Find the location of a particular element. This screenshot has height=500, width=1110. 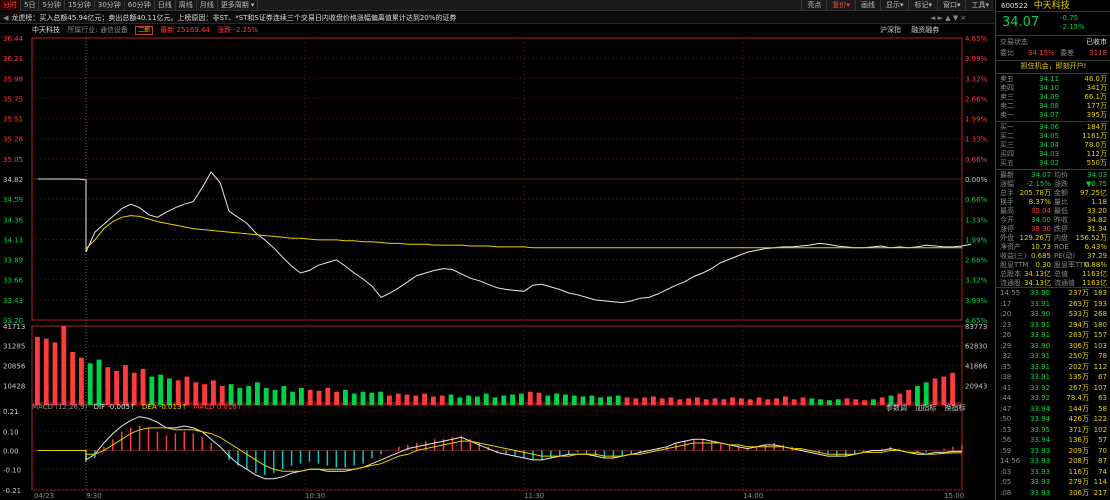

tick-time: :38 is located at coordinates (1006, 377).